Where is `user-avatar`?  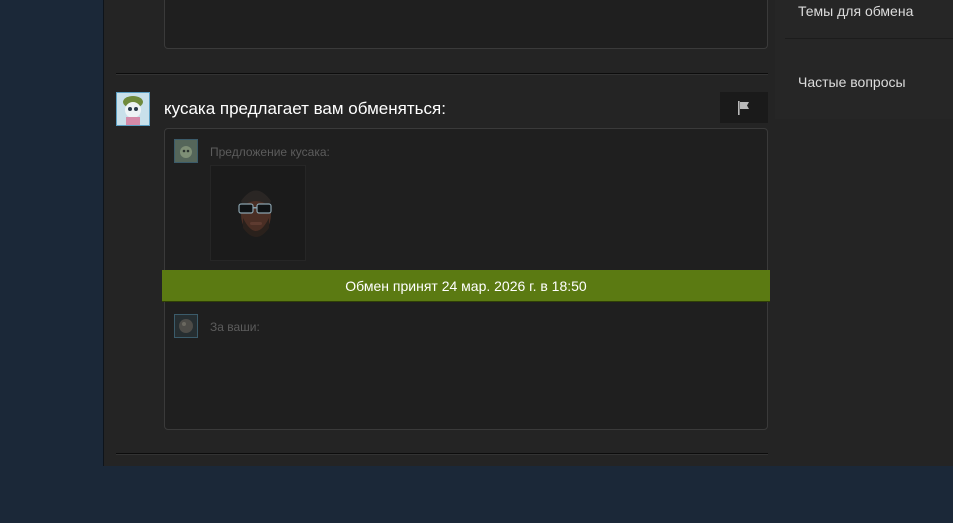 user-avatar is located at coordinates (133, 109).